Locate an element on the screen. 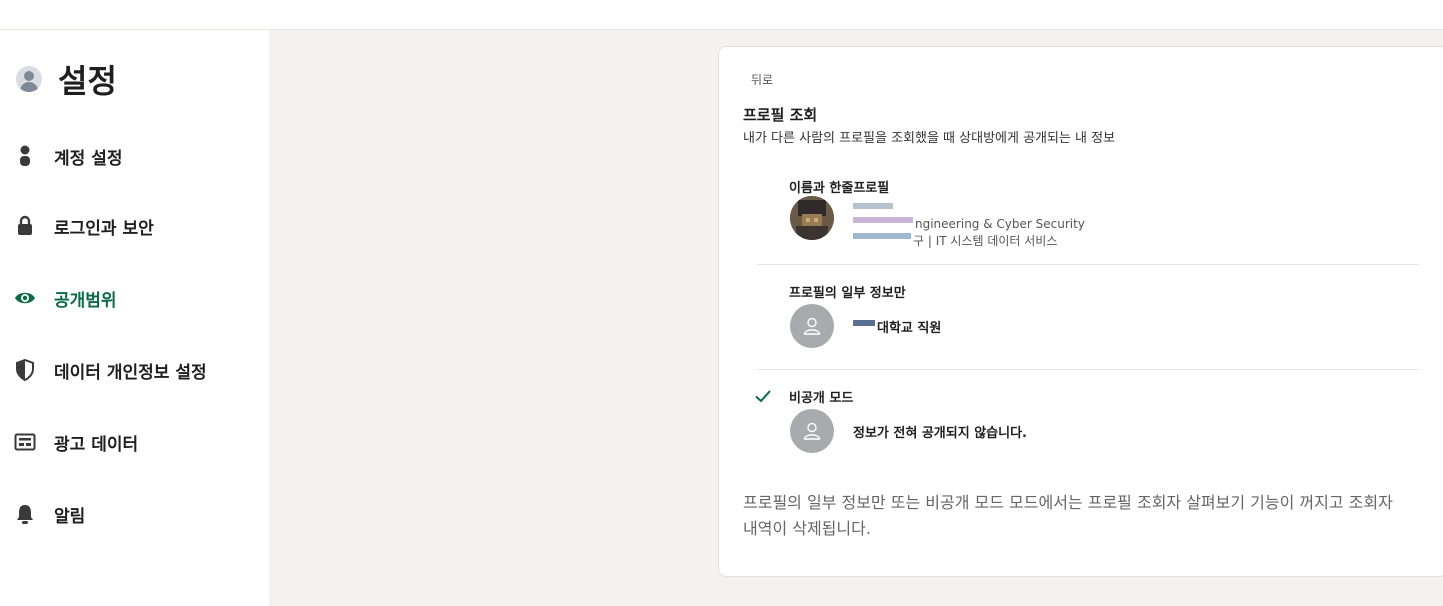 This screenshot has width=1443, height=606. sidebar-item-label: 계정 설정 is located at coordinates (88, 158).